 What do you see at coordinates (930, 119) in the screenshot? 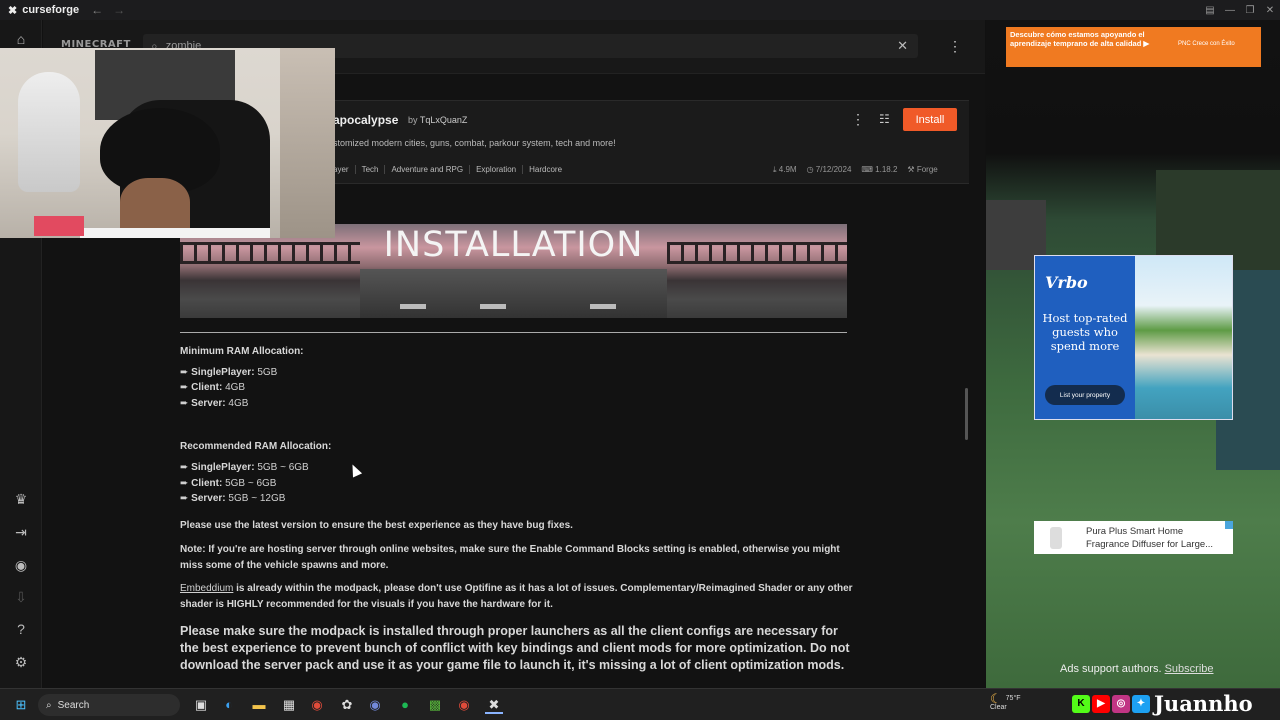
I see `install-button: Install` at bounding box center [930, 119].